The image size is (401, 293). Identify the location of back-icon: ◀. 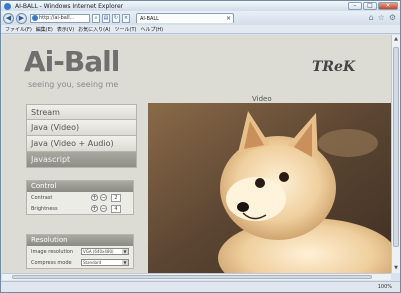
(8, 18).